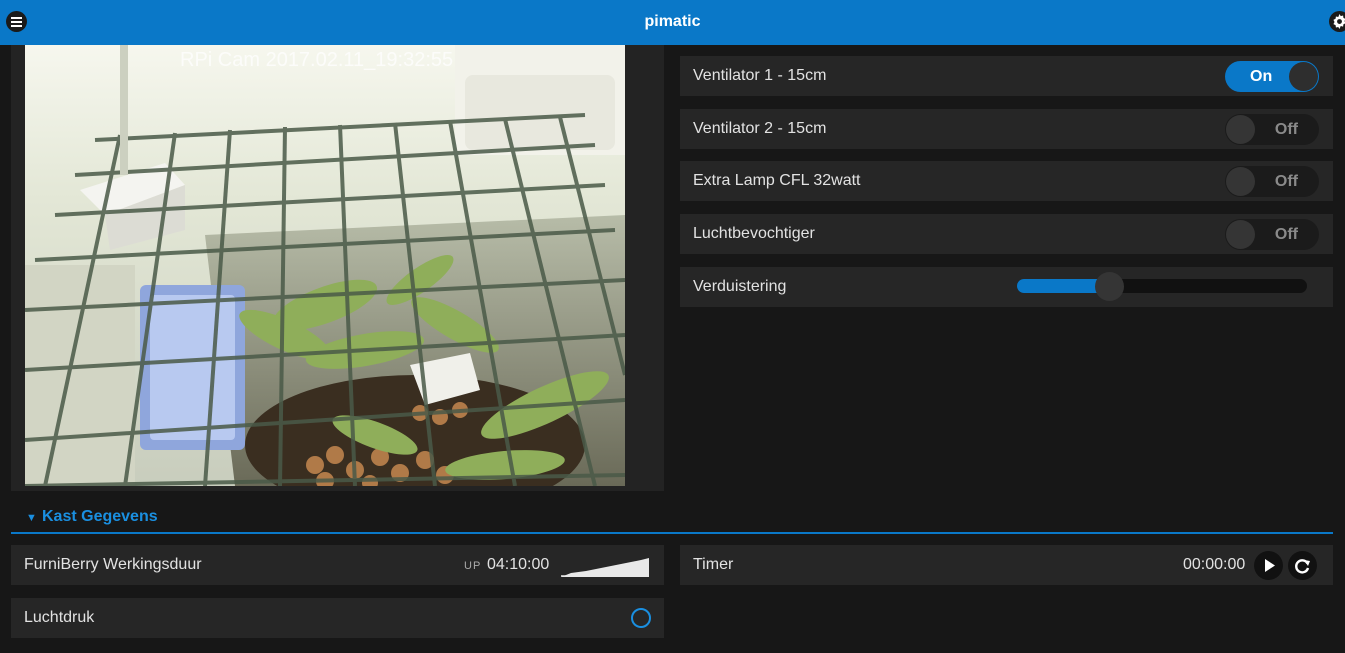 This screenshot has width=1345, height=653. I want to click on device-row-verduistering: Verduistering, so click(1006, 287).